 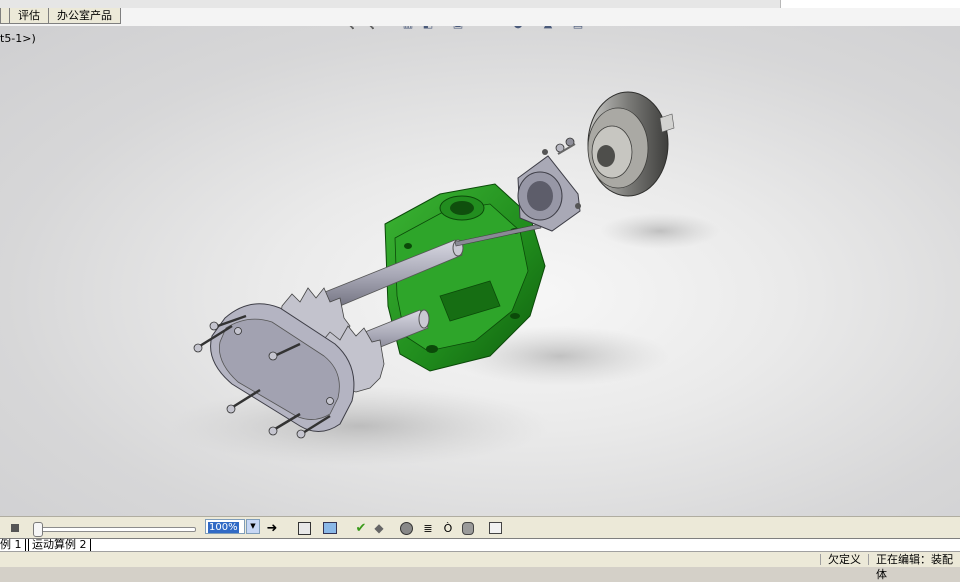 I want to click on results-icon, so click(x=495, y=528).